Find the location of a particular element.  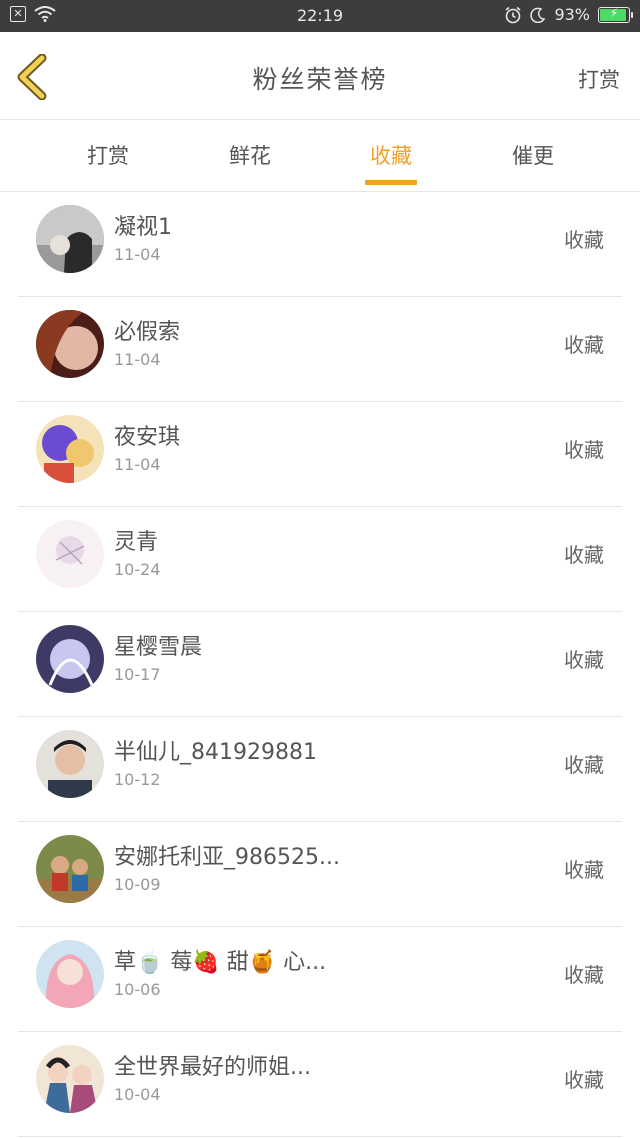

list-item: 必假索 11-04 收藏 is located at coordinates (320, 349).